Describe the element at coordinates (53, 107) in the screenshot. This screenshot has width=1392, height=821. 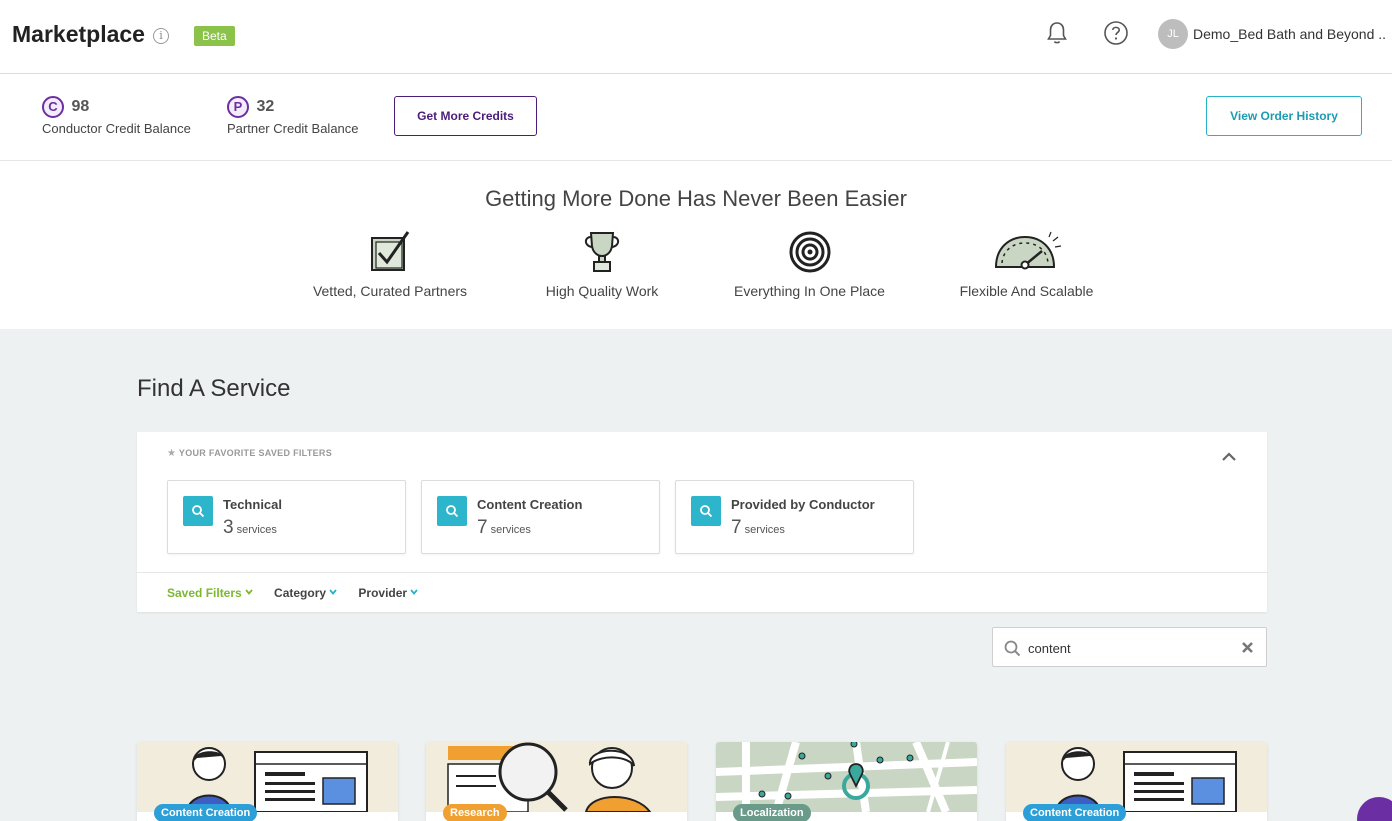
I see `conductor-credit-icon: C` at that location.